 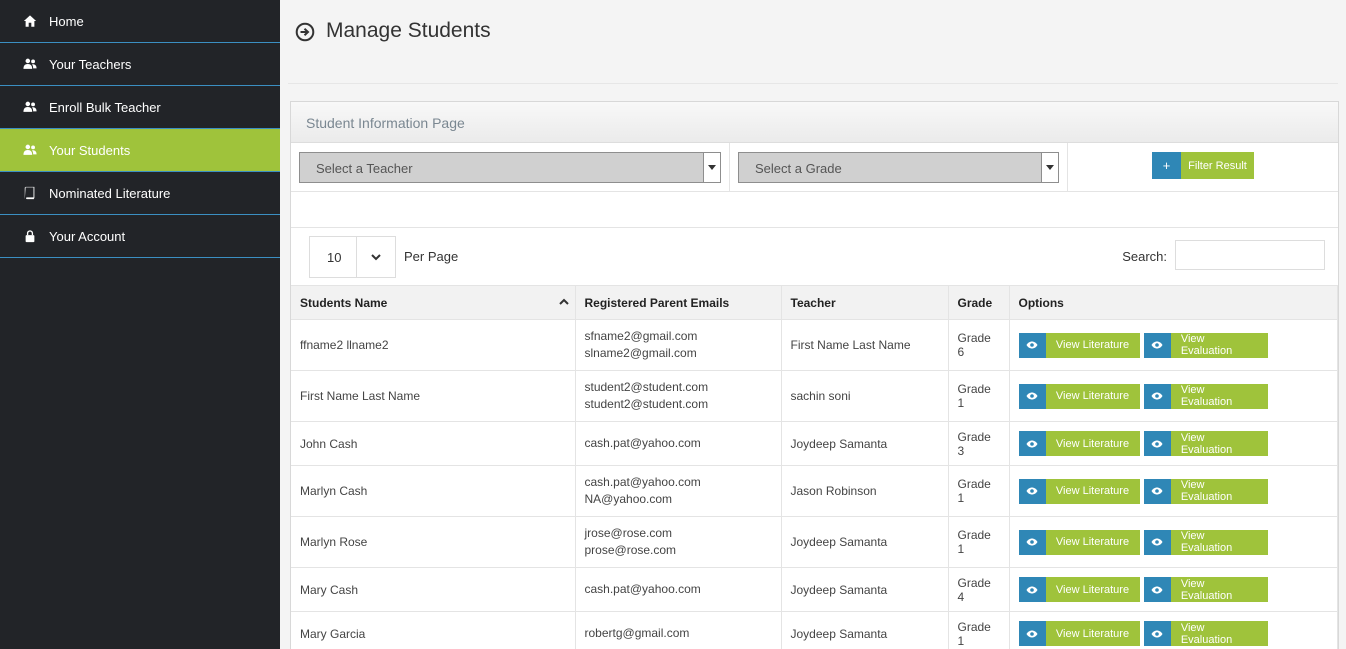 What do you see at coordinates (678, 345) in the screenshot?
I see `parent-emails-cell: sfname2@gmail.com slname2@gmail.com` at bounding box center [678, 345].